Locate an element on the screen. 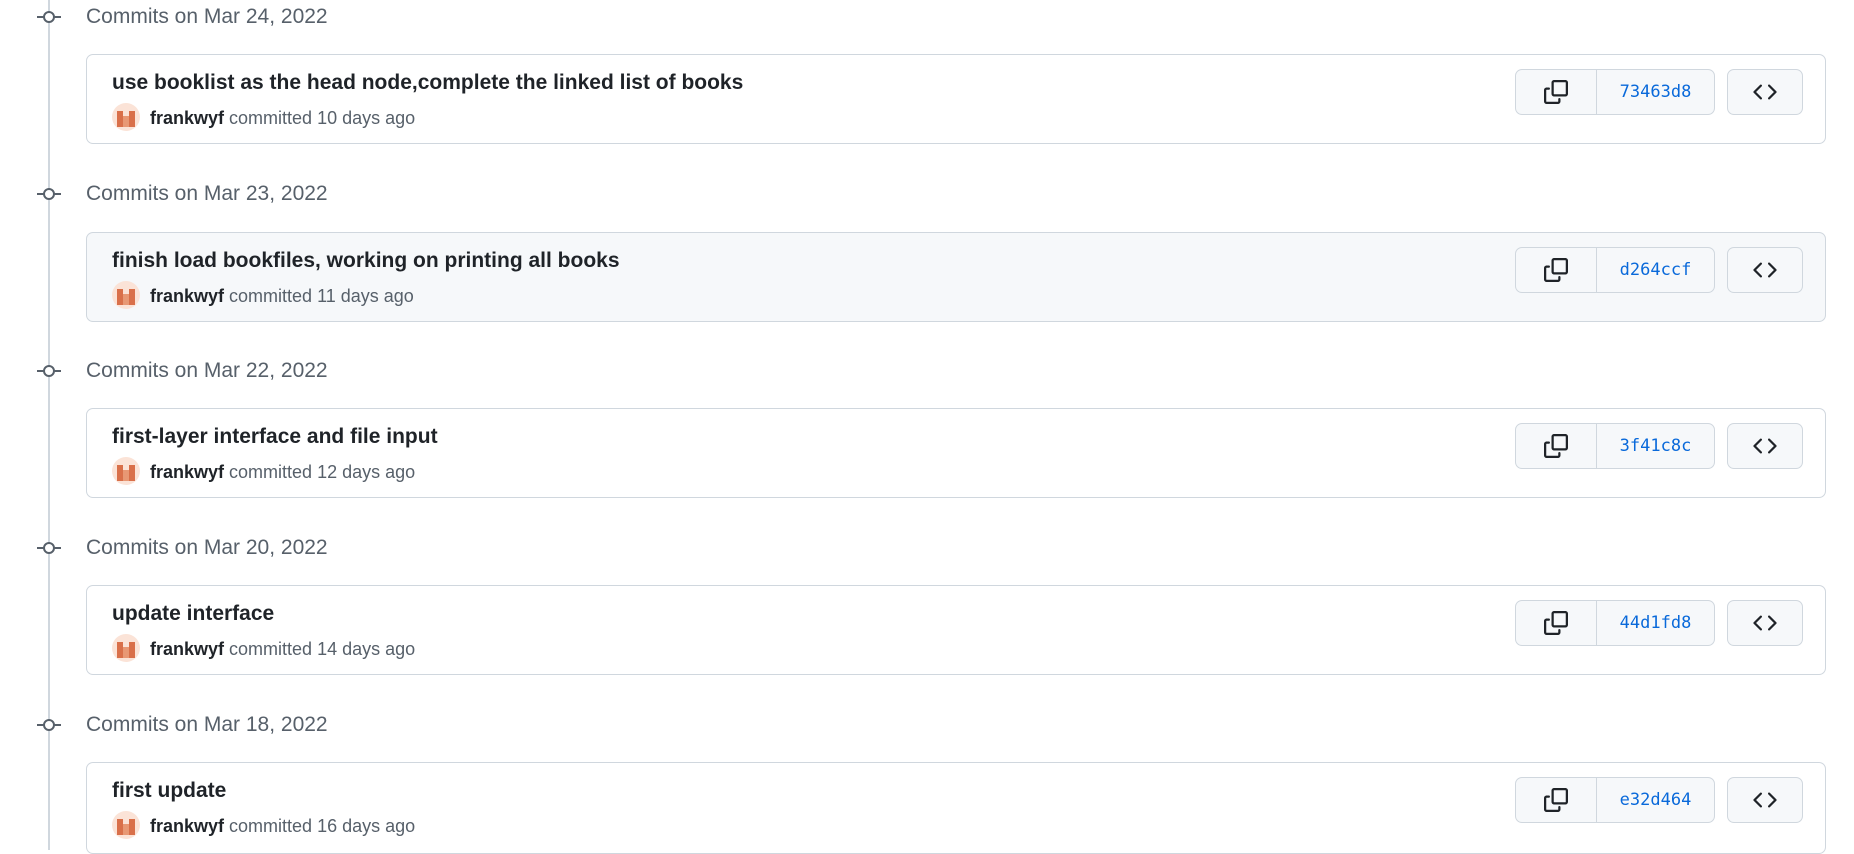 This screenshot has width=1854, height=854. commit-message-link: update interface is located at coordinates (193, 614).